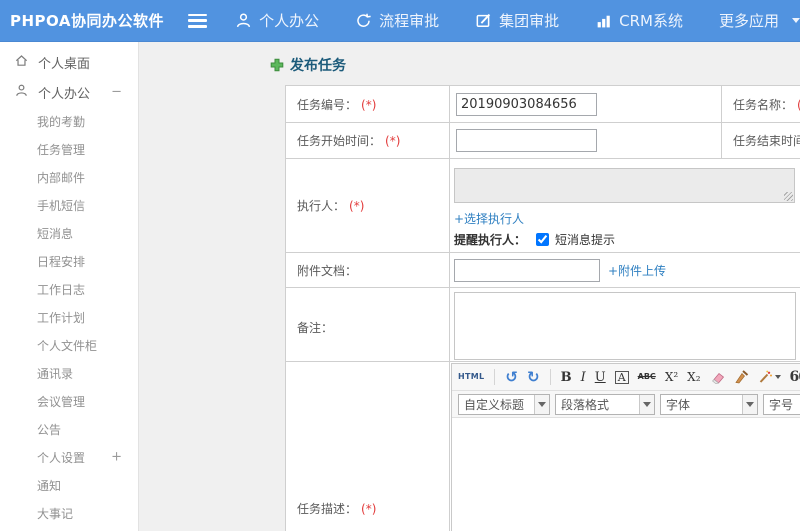  Describe the element at coordinates (87, 21) in the screenshot. I see `app-logo: PHPOA协同办公软件` at that location.